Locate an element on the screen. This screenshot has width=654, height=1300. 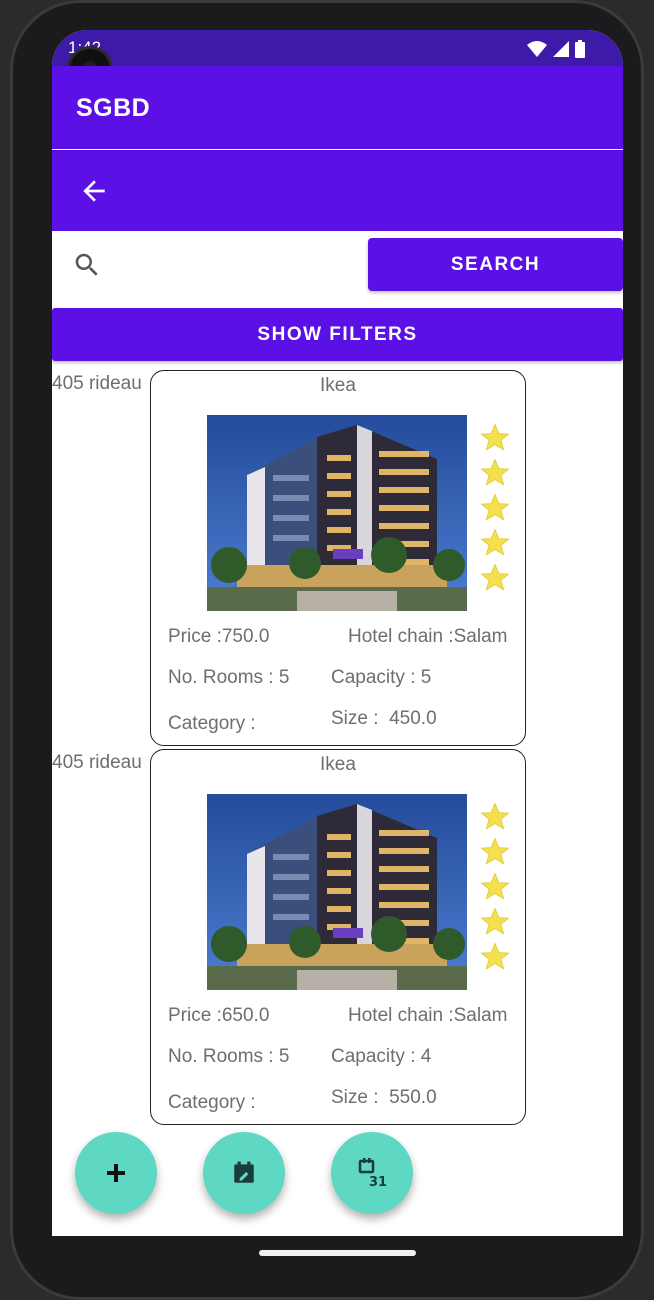
price-row: Price :650.0 is located at coordinates (218, 1016).